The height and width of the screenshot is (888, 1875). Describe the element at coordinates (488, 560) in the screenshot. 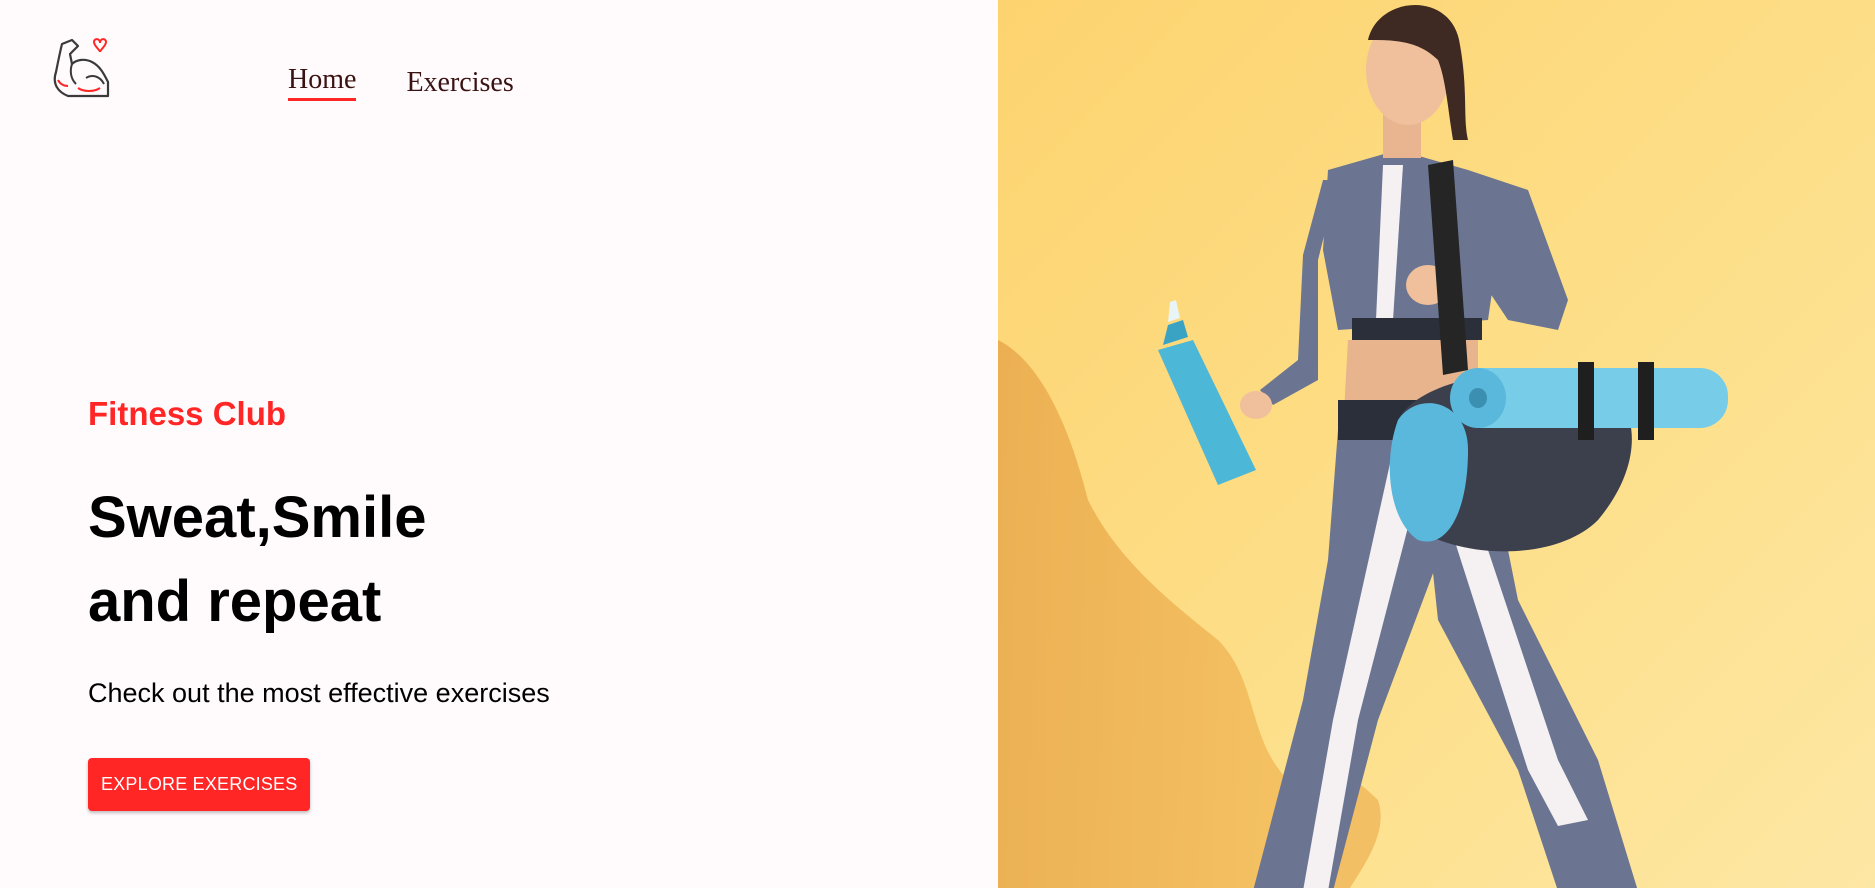

I see `hero-title: Sweat,Smile and repeat` at that location.